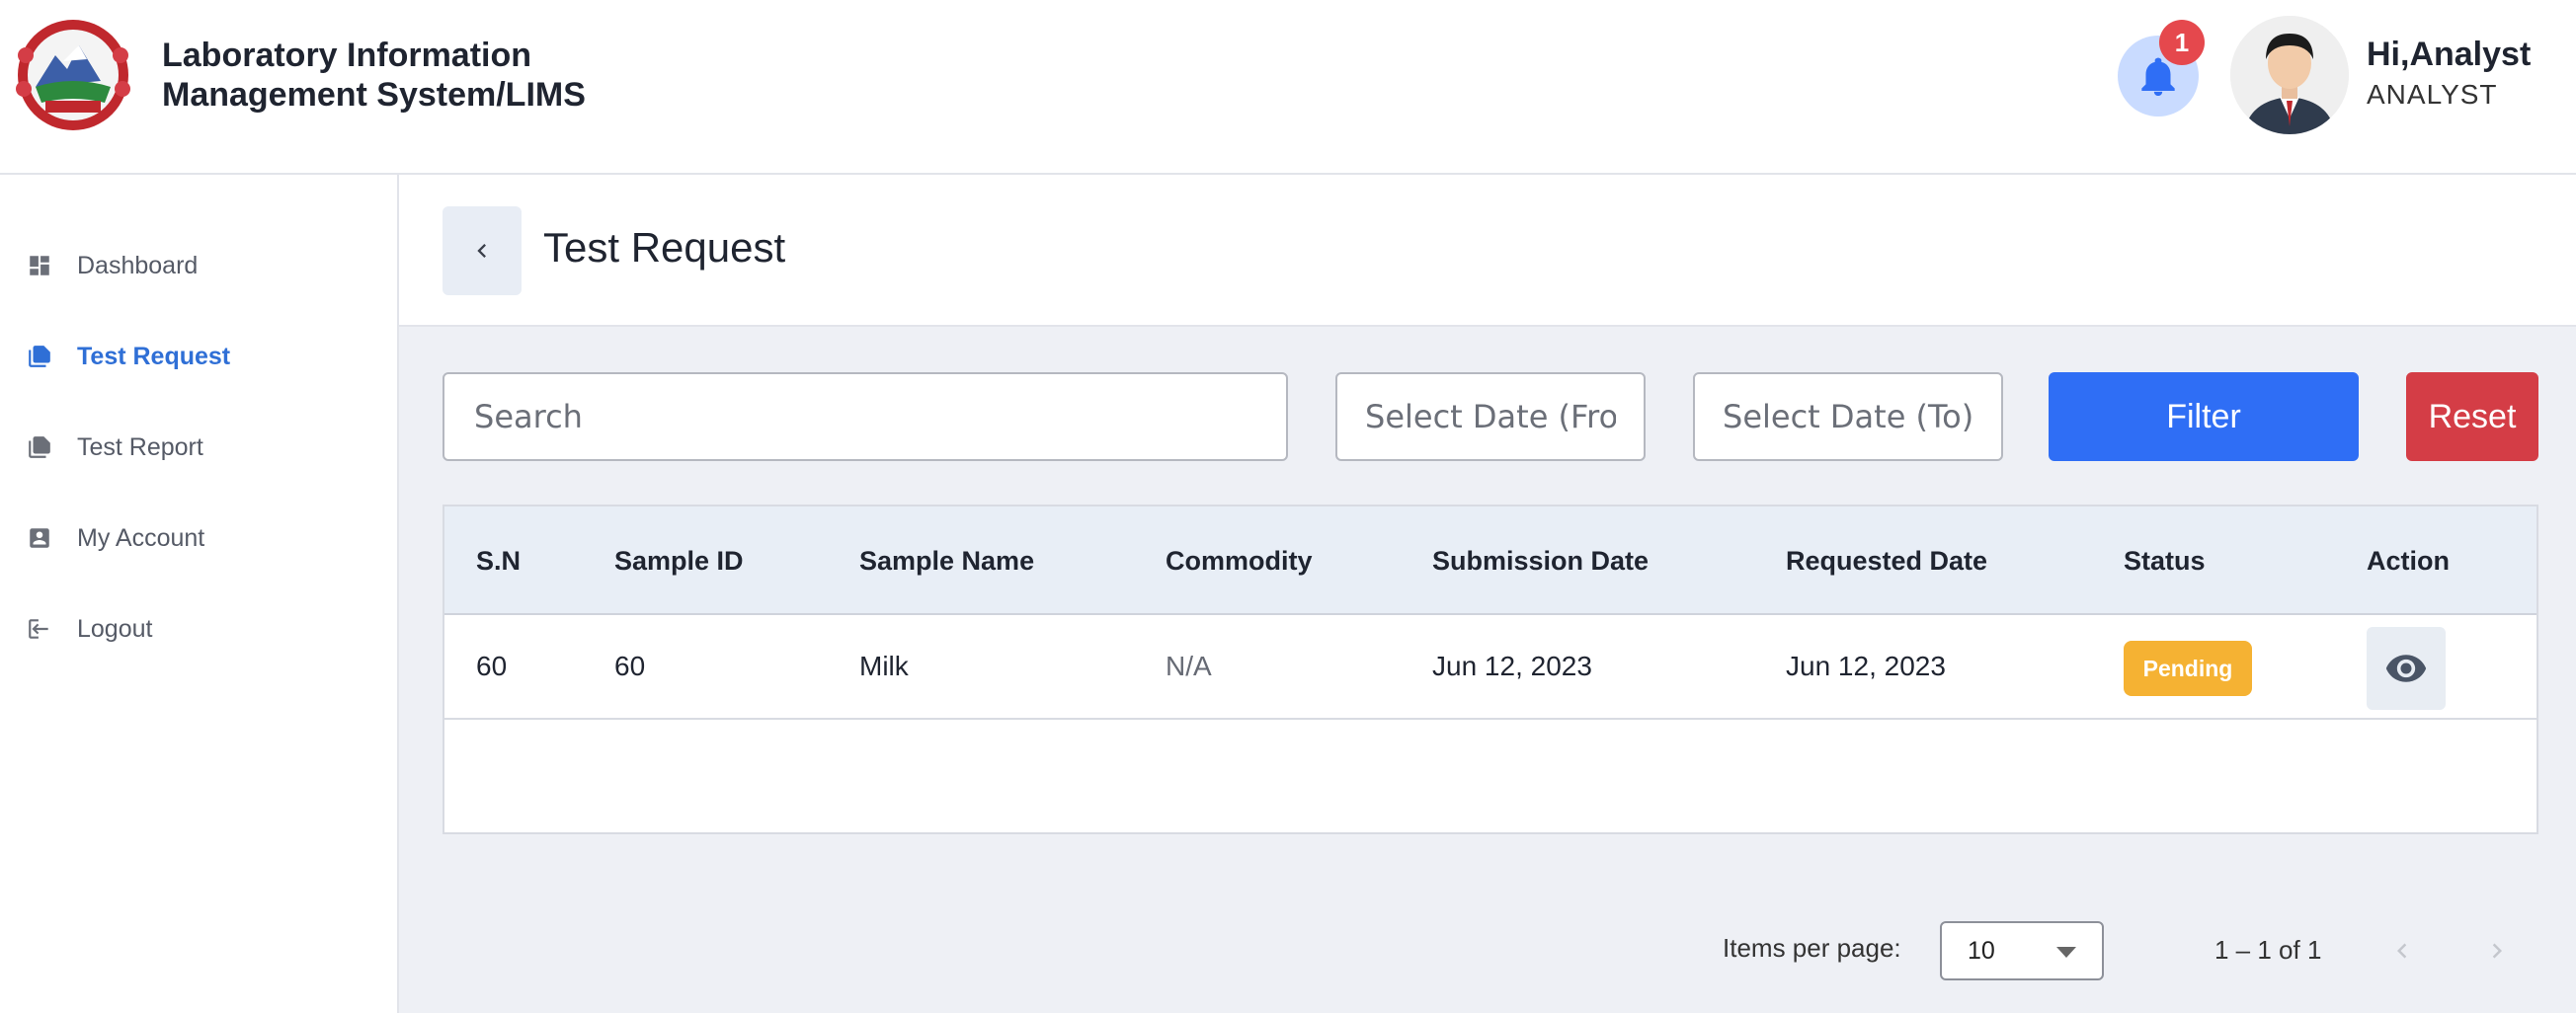 The width and height of the screenshot is (2576, 1013). What do you see at coordinates (2472, 416) in the screenshot?
I see `reset-button: Reset` at bounding box center [2472, 416].